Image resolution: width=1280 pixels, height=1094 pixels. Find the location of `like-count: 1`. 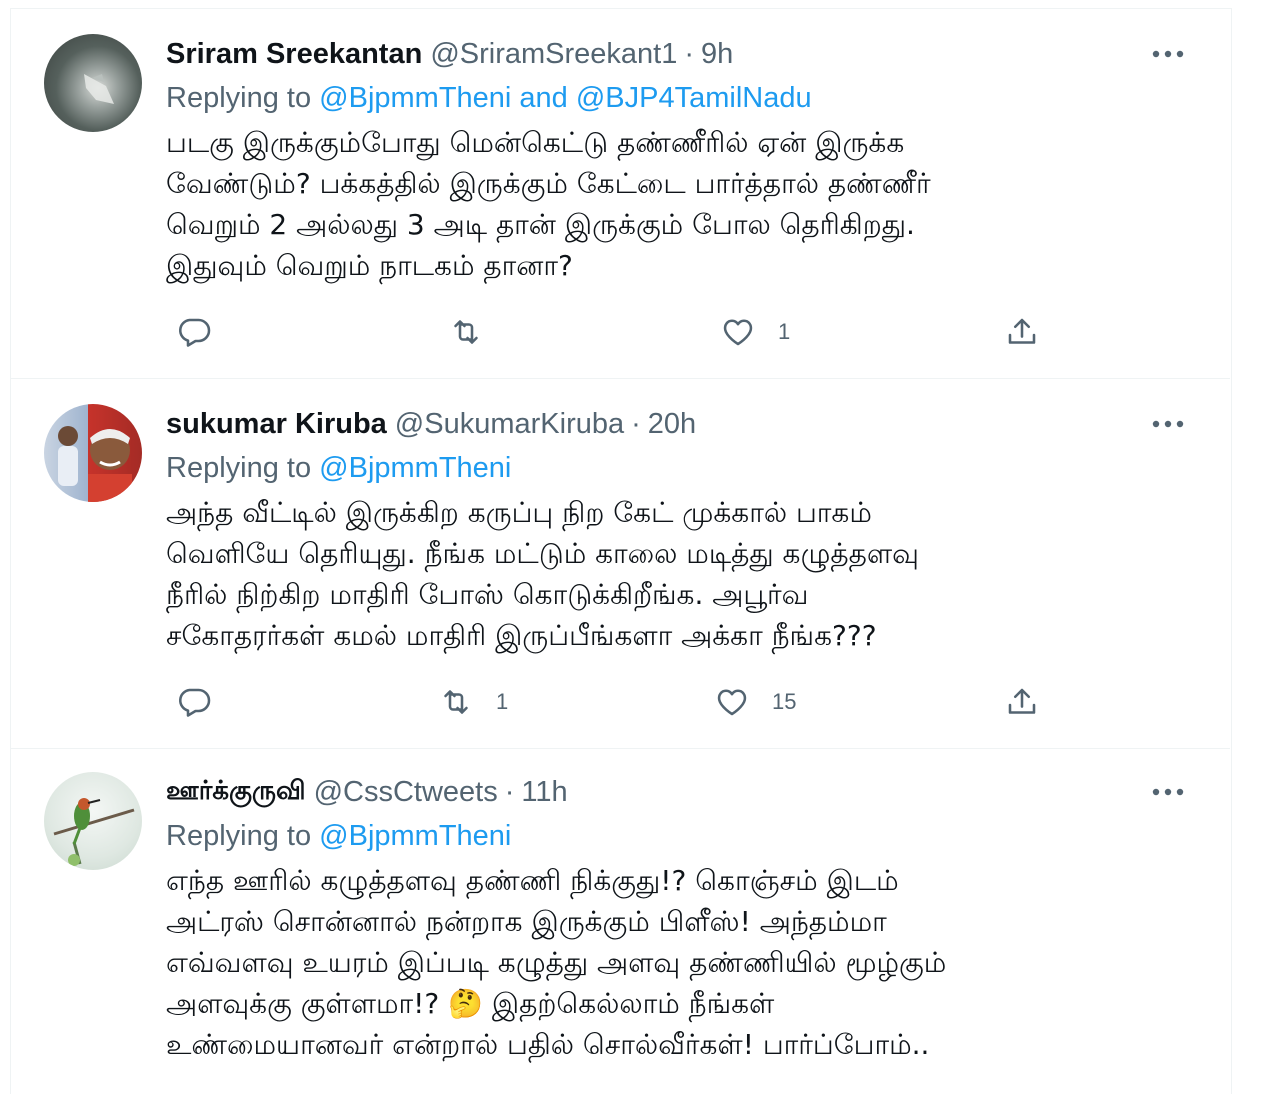

like-count: 1 is located at coordinates (784, 331).